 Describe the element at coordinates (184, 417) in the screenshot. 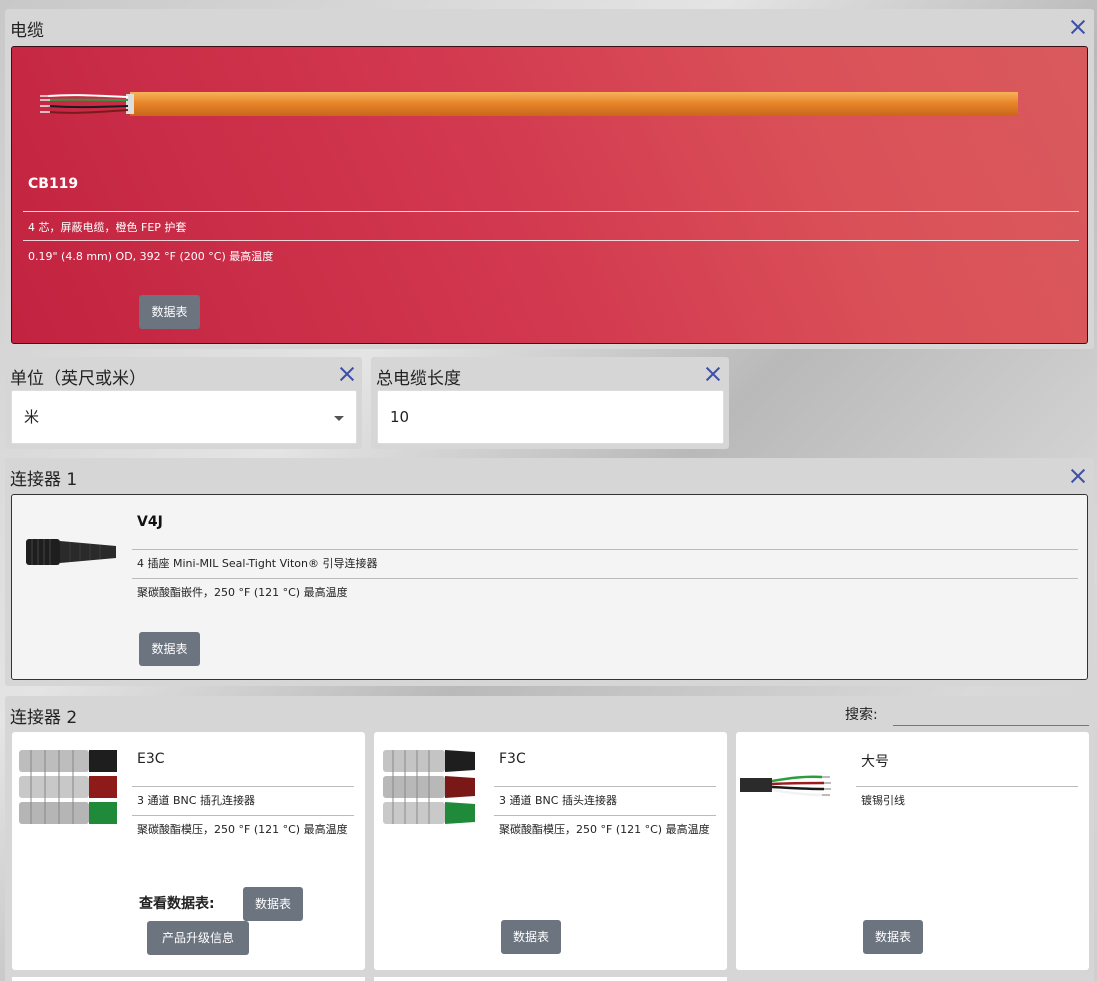

I see `units-select: 米` at that location.